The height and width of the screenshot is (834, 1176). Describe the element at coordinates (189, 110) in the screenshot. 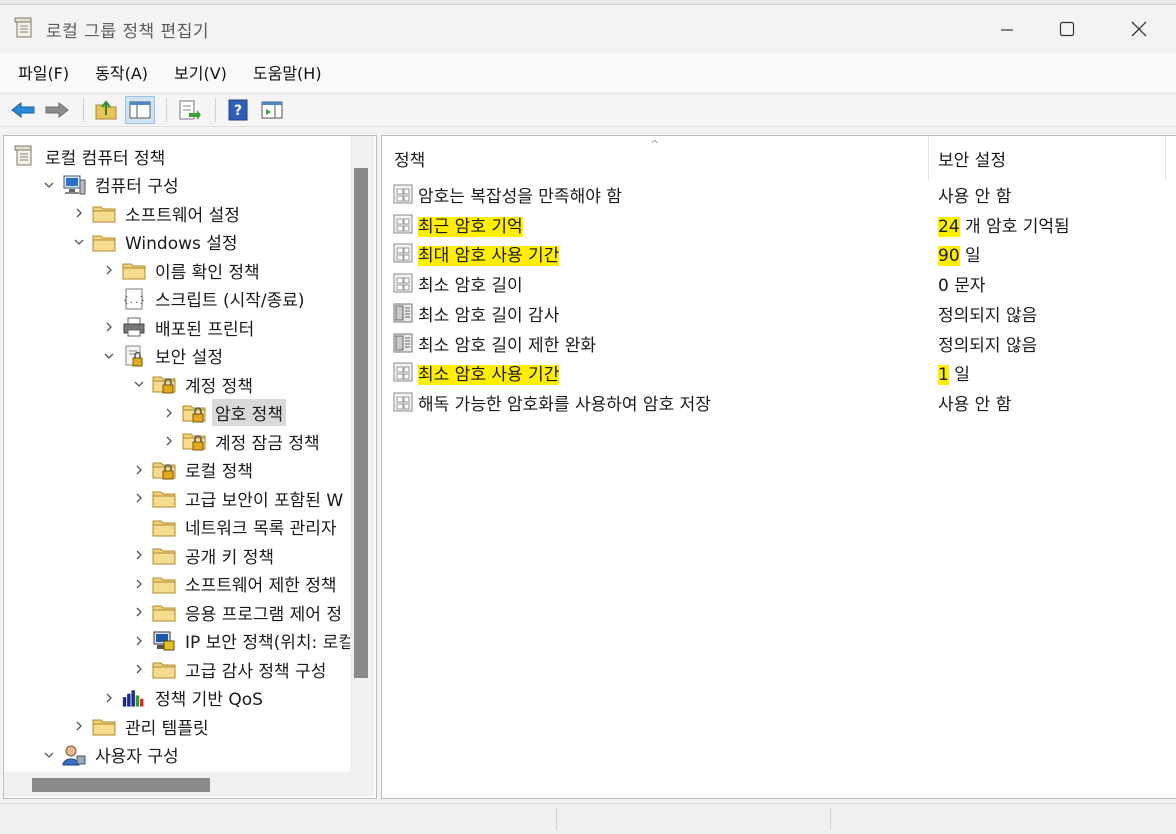

I see `export-list-button` at that location.